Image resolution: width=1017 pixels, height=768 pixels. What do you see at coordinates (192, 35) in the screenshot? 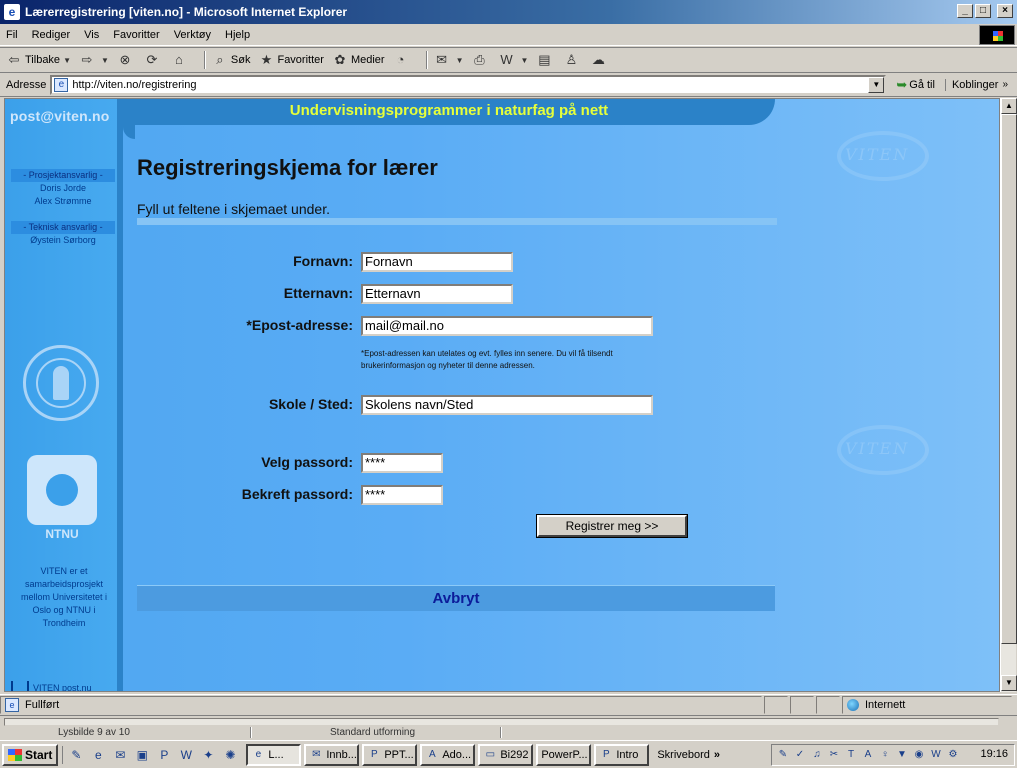
I see `menu-tools: Verktøy` at bounding box center [192, 35].